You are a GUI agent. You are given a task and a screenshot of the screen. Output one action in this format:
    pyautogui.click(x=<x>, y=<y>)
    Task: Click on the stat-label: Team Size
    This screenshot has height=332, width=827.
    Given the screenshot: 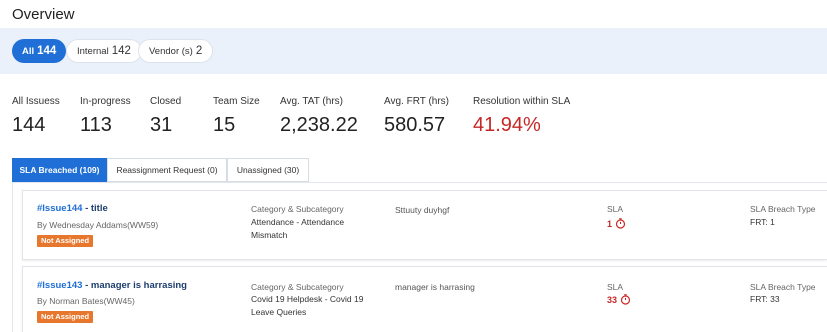 What is the action you would take?
    pyautogui.click(x=236, y=101)
    